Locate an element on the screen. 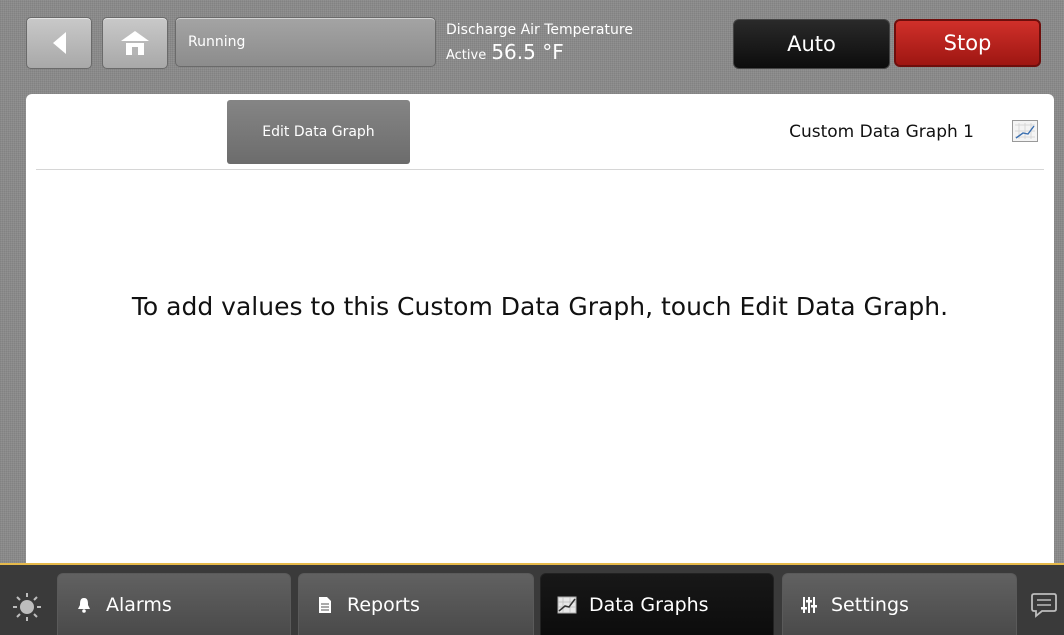 This screenshot has height=635, width=1064. auto-mode-button: Auto is located at coordinates (811, 44).